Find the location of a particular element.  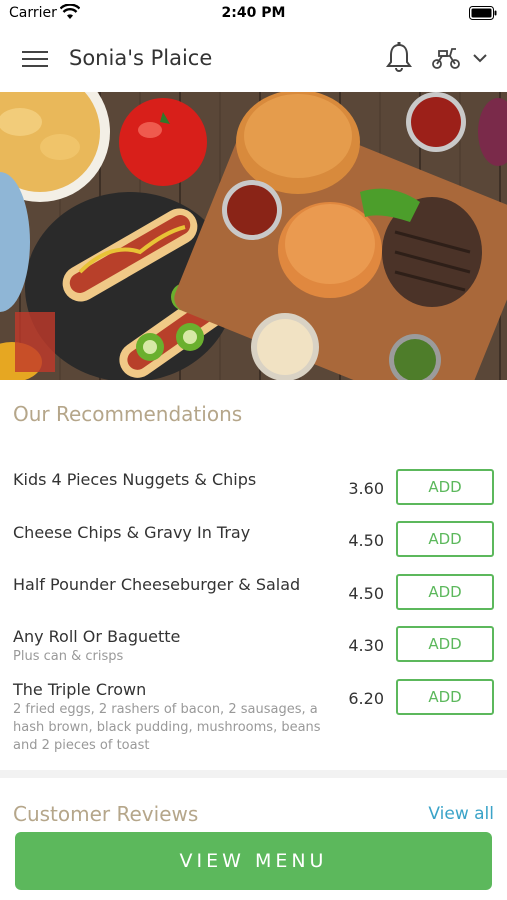

item-name: The Triple Crown is located at coordinates (80, 689).